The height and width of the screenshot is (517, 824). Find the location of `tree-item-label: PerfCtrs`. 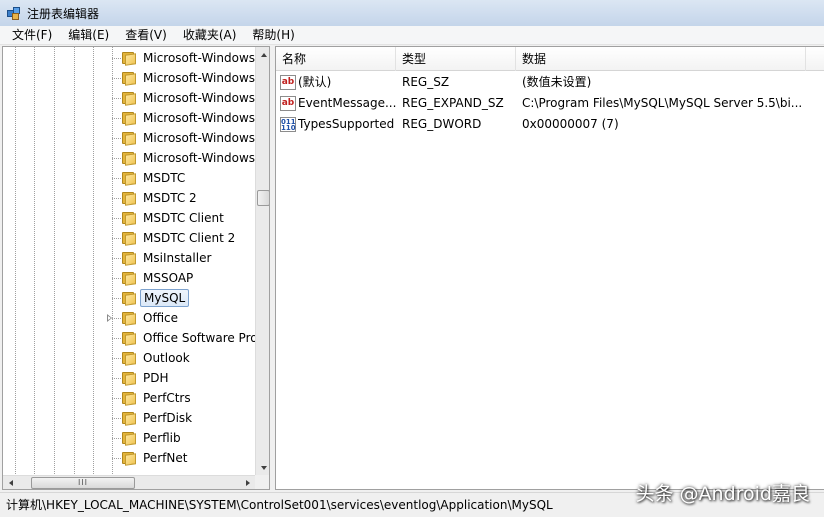

tree-item-label: PerfCtrs is located at coordinates (167, 398).